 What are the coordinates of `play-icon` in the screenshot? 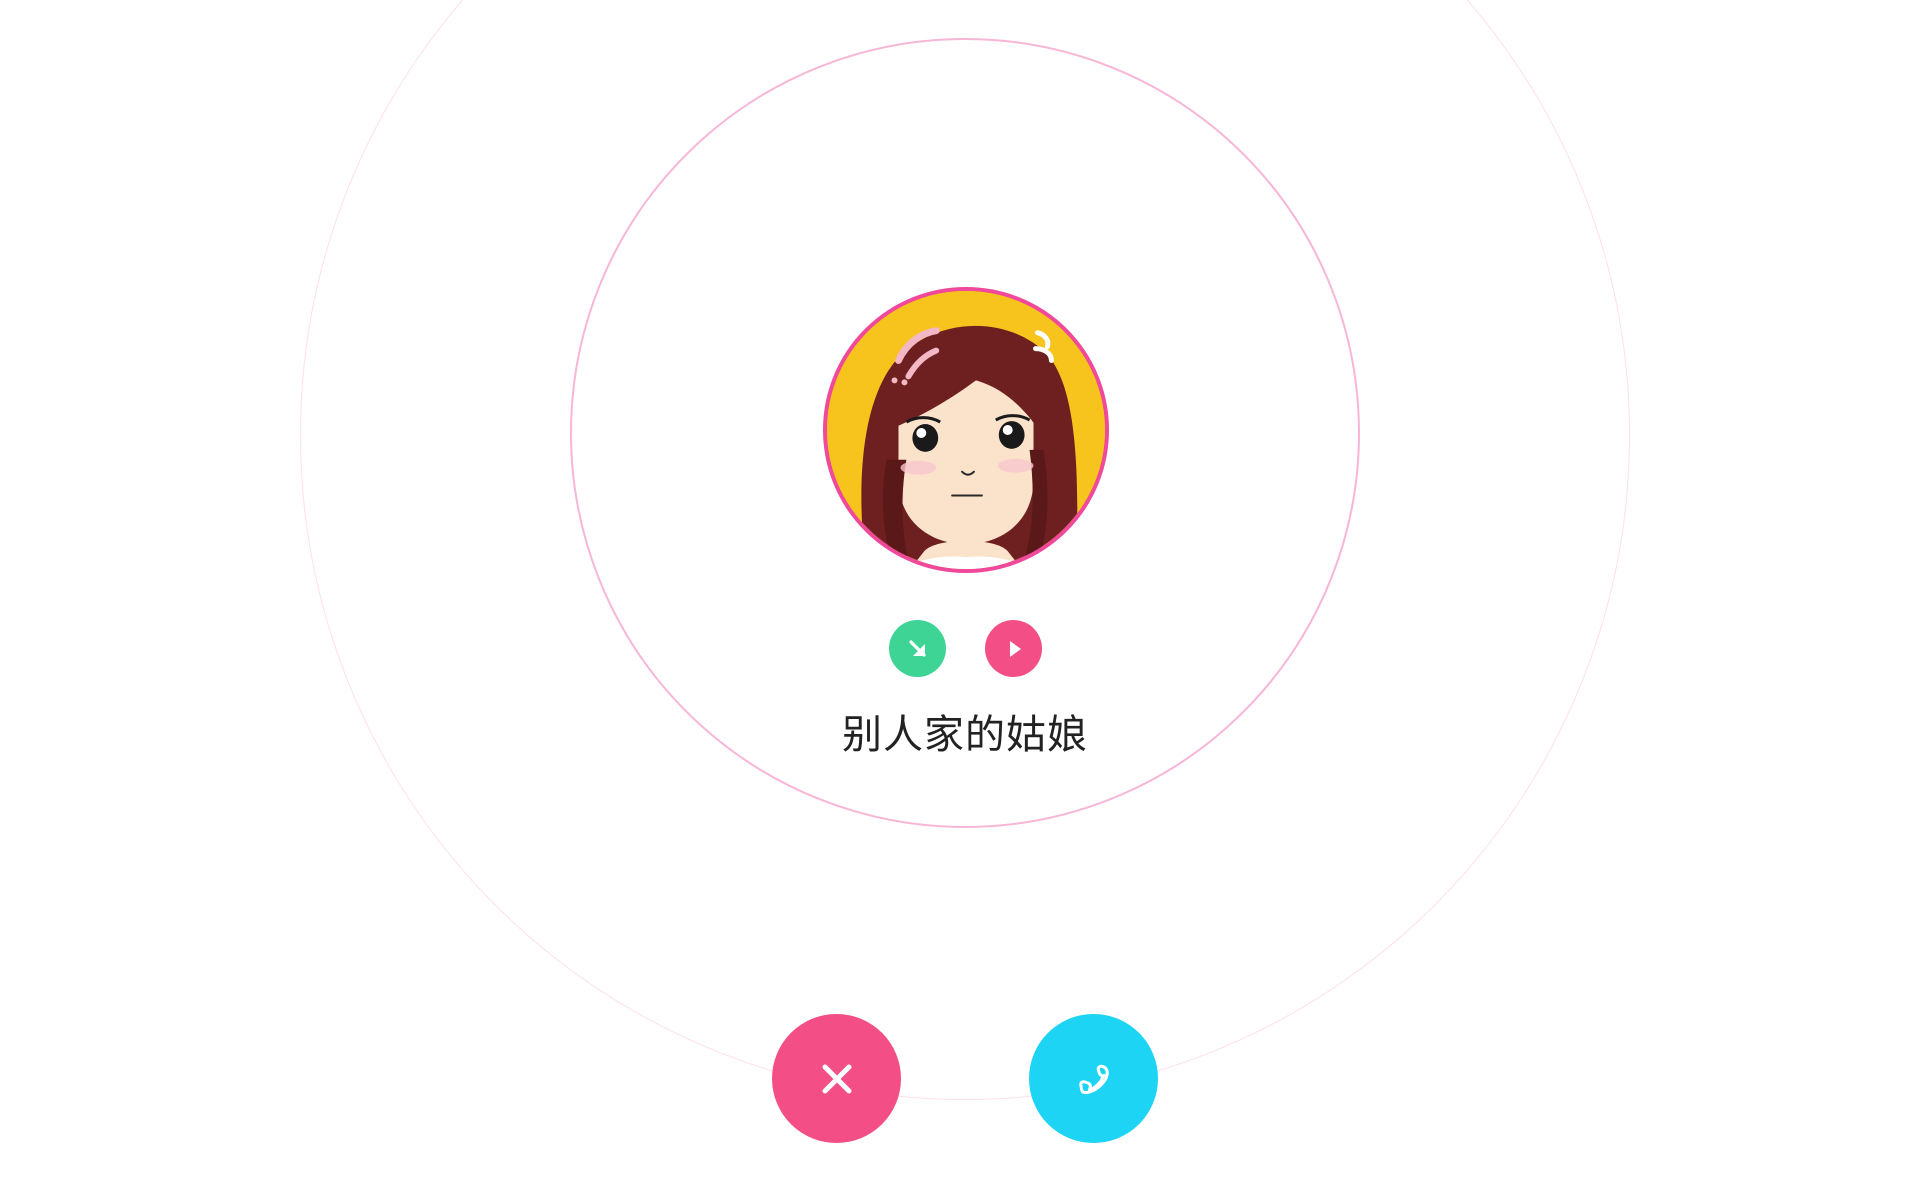 It's located at (1015, 648).